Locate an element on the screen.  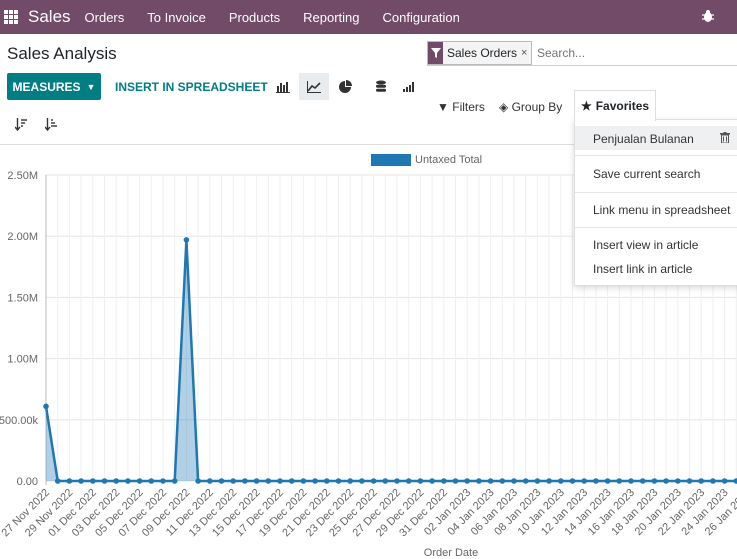
search-bar: Sales Orders × is located at coordinates (582, 53).